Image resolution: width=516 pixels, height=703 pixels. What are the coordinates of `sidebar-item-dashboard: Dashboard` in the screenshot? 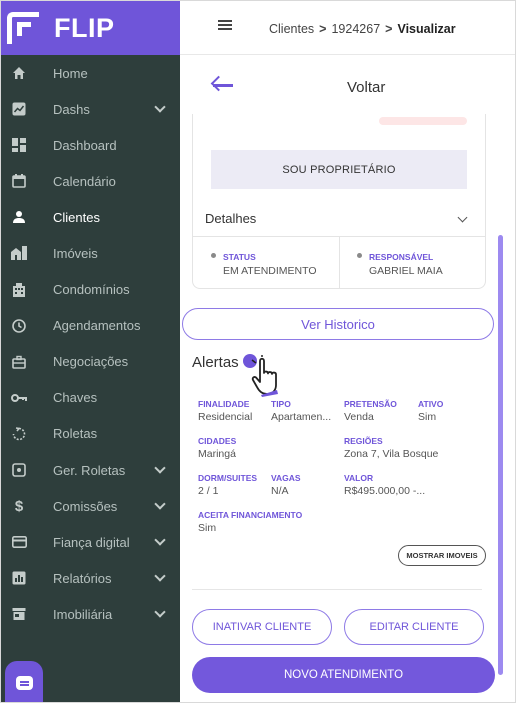 It's located at (90, 145).